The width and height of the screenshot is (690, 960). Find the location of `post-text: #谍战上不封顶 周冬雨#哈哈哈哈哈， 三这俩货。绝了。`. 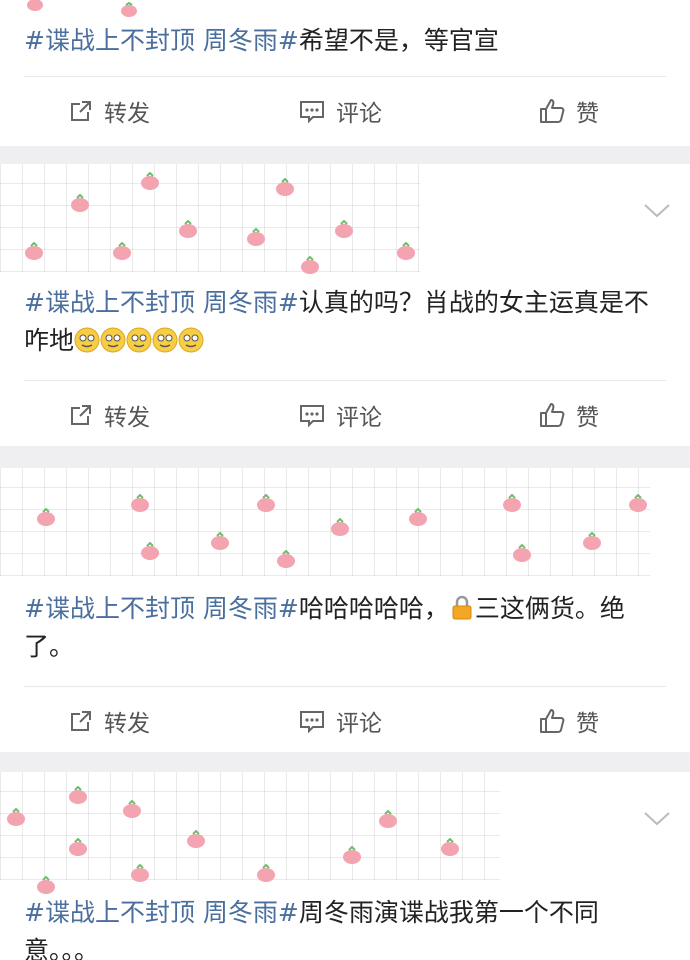

post-text: #谍战上不封顶 周冬雨#哈哈哈哈哈， 三这俩货。绝了。 is located at coordinates (345, 628).